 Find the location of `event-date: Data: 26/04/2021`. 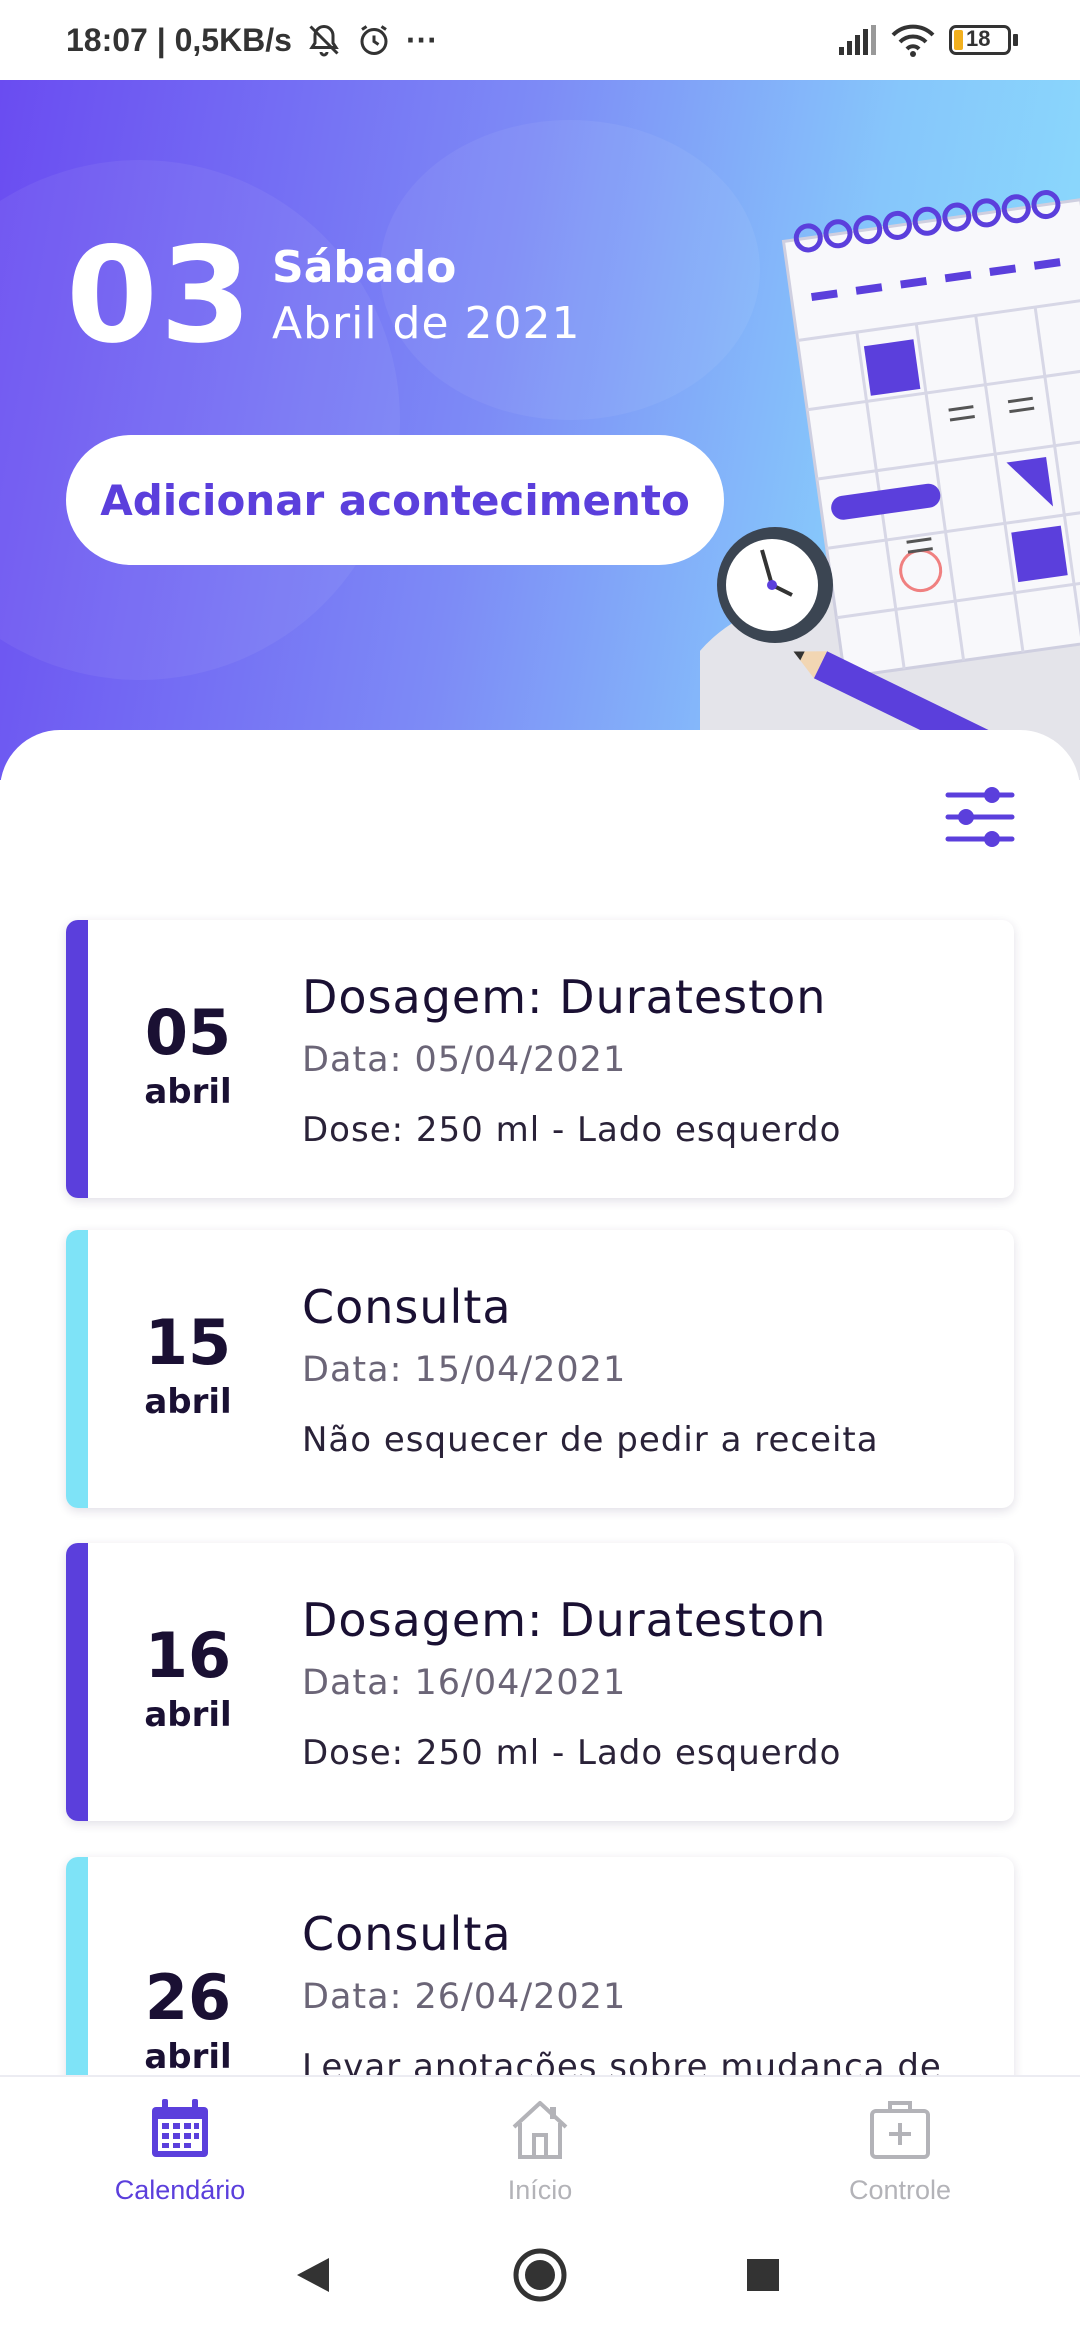

event-date: Data: 26/04/2021 is located at coordinates (464, 1997).